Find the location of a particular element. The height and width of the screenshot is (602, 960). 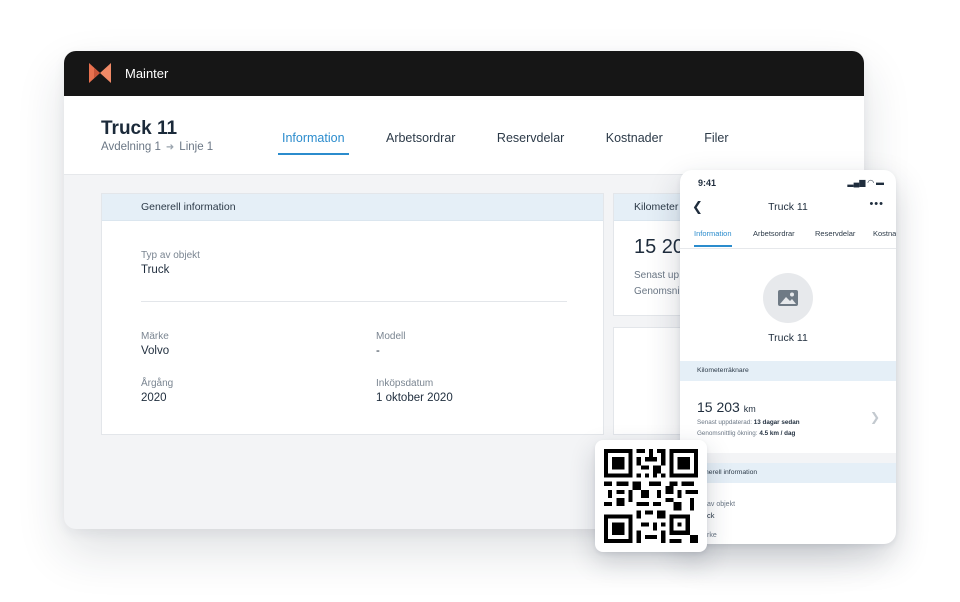

app-bar: Mainter is located at coordinates (464, 73).